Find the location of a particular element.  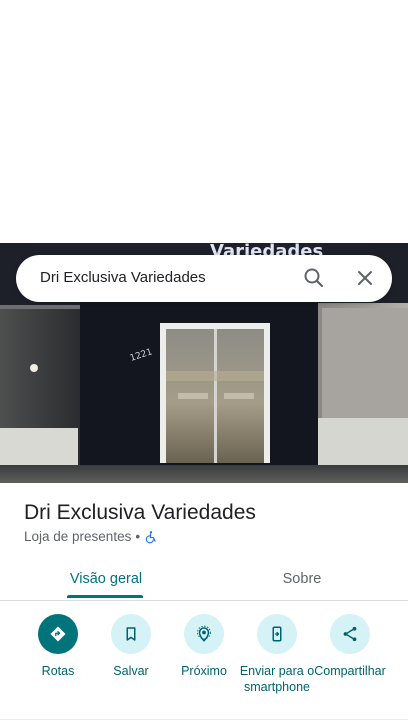

nearby-icon is located at coordinates (204, 634).